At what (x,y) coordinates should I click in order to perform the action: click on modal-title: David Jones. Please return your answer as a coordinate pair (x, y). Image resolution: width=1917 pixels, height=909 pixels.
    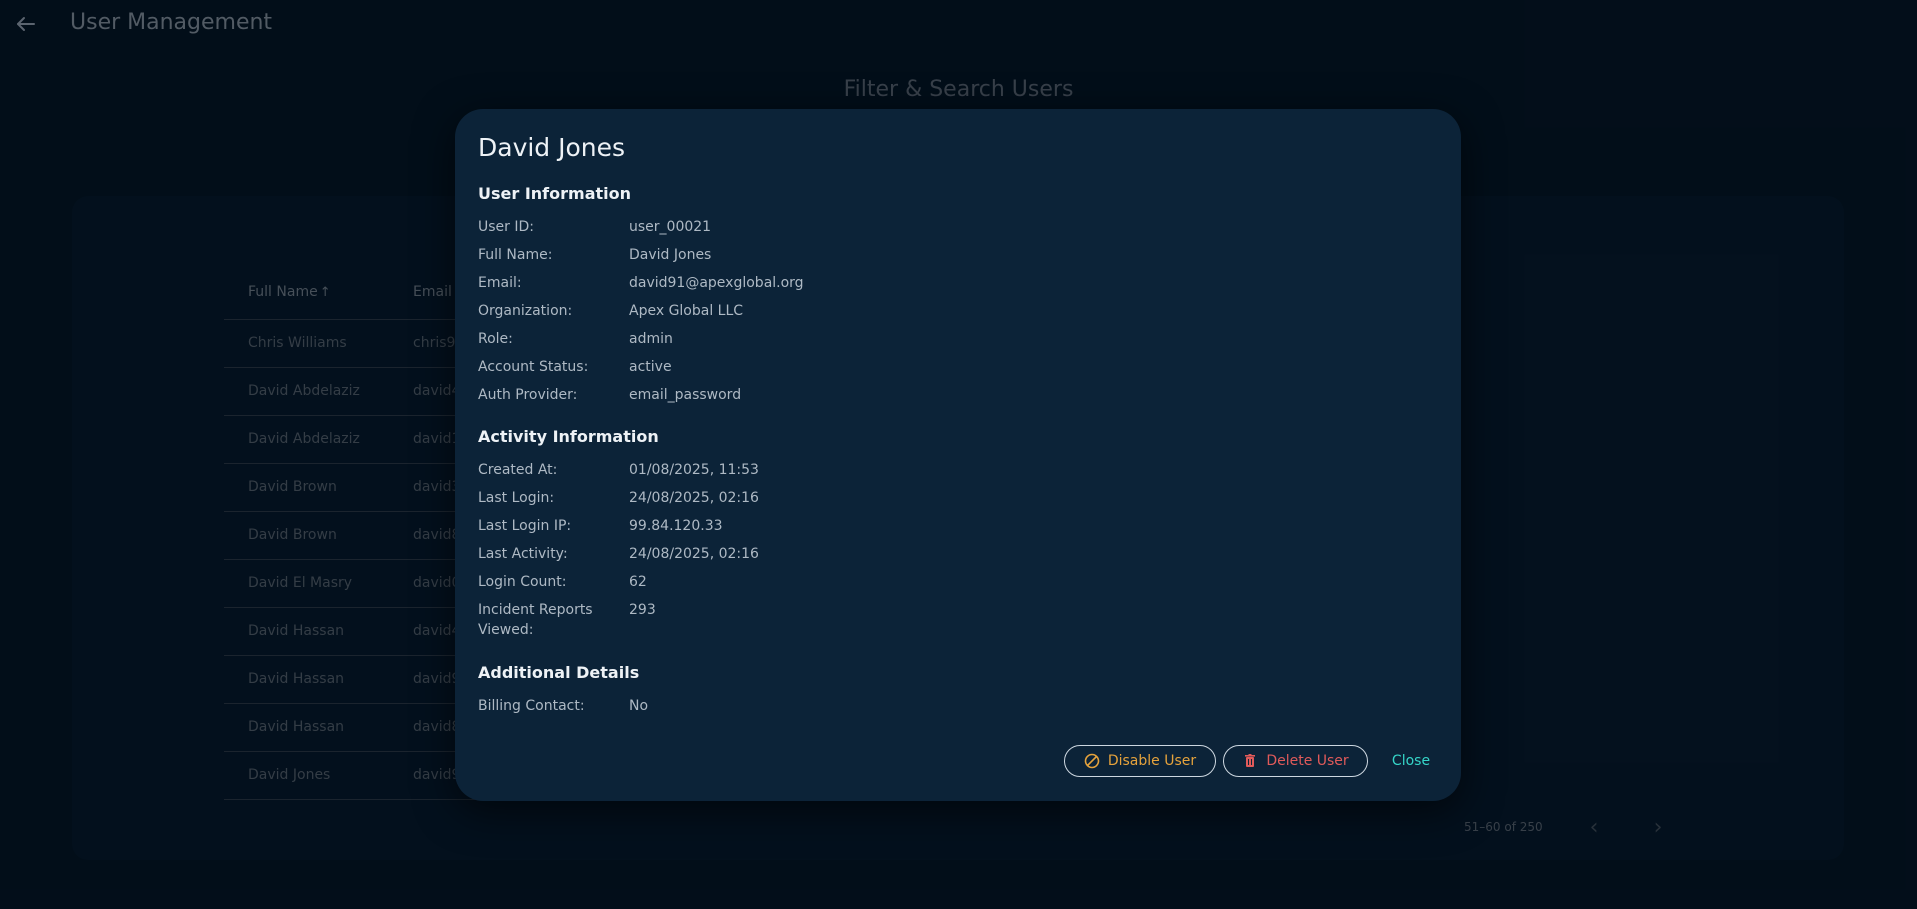
    Looking at the image, I should click on (552, 147).